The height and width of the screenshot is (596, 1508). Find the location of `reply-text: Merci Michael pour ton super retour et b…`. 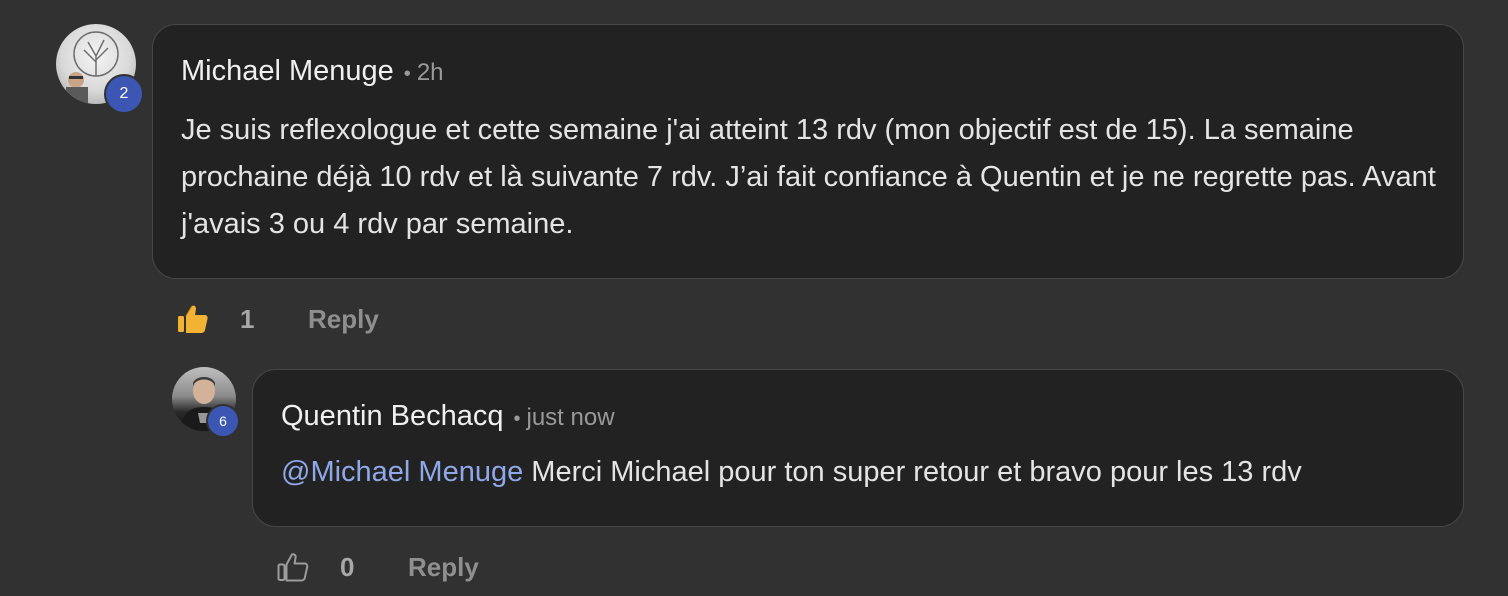

reply-text: Merci Michael pour ton super retour et b… is located at coordinates (916, 472).